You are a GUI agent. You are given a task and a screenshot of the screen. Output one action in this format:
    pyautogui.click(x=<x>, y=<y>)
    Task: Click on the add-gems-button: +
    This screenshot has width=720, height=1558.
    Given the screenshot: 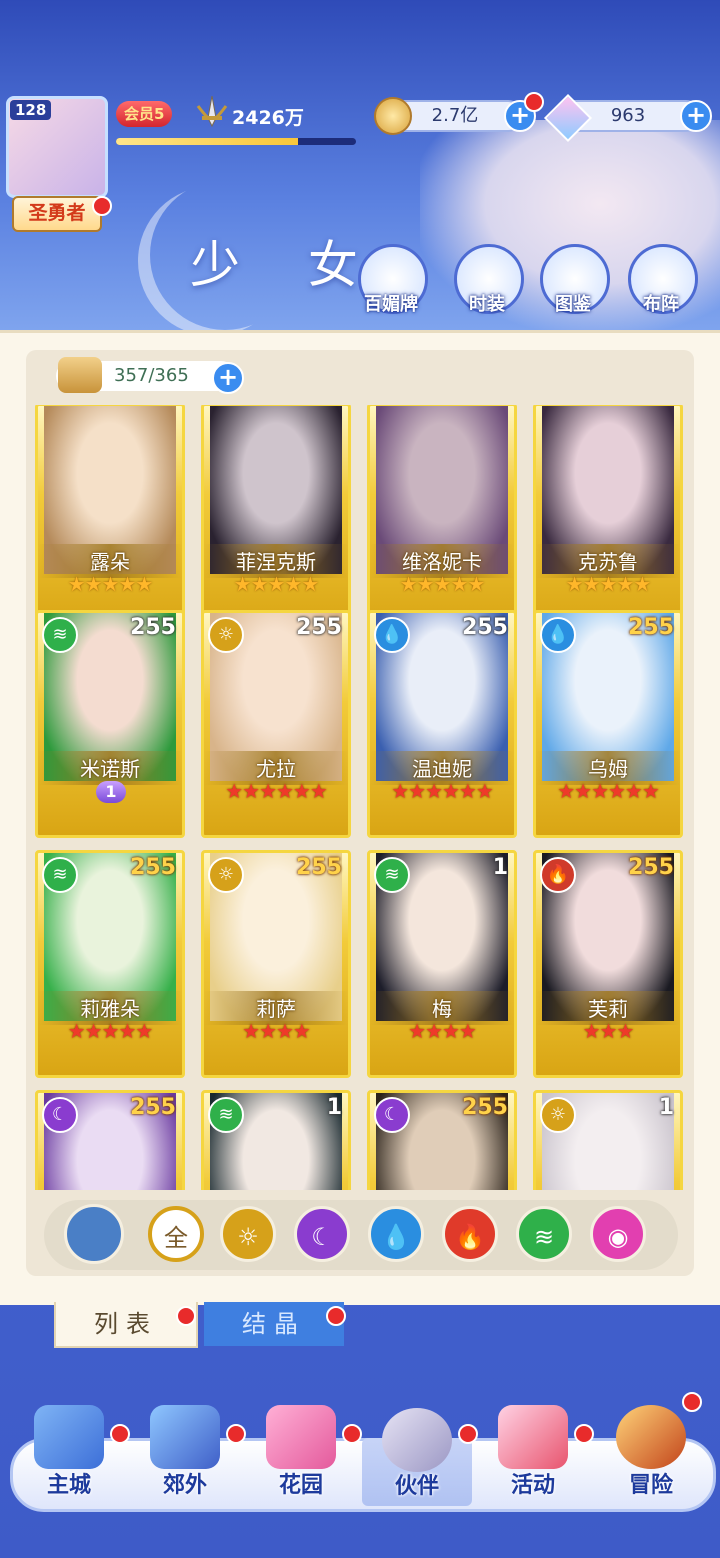 What is the action you would take?
    pyautogui.click(x=696, y=116)
    